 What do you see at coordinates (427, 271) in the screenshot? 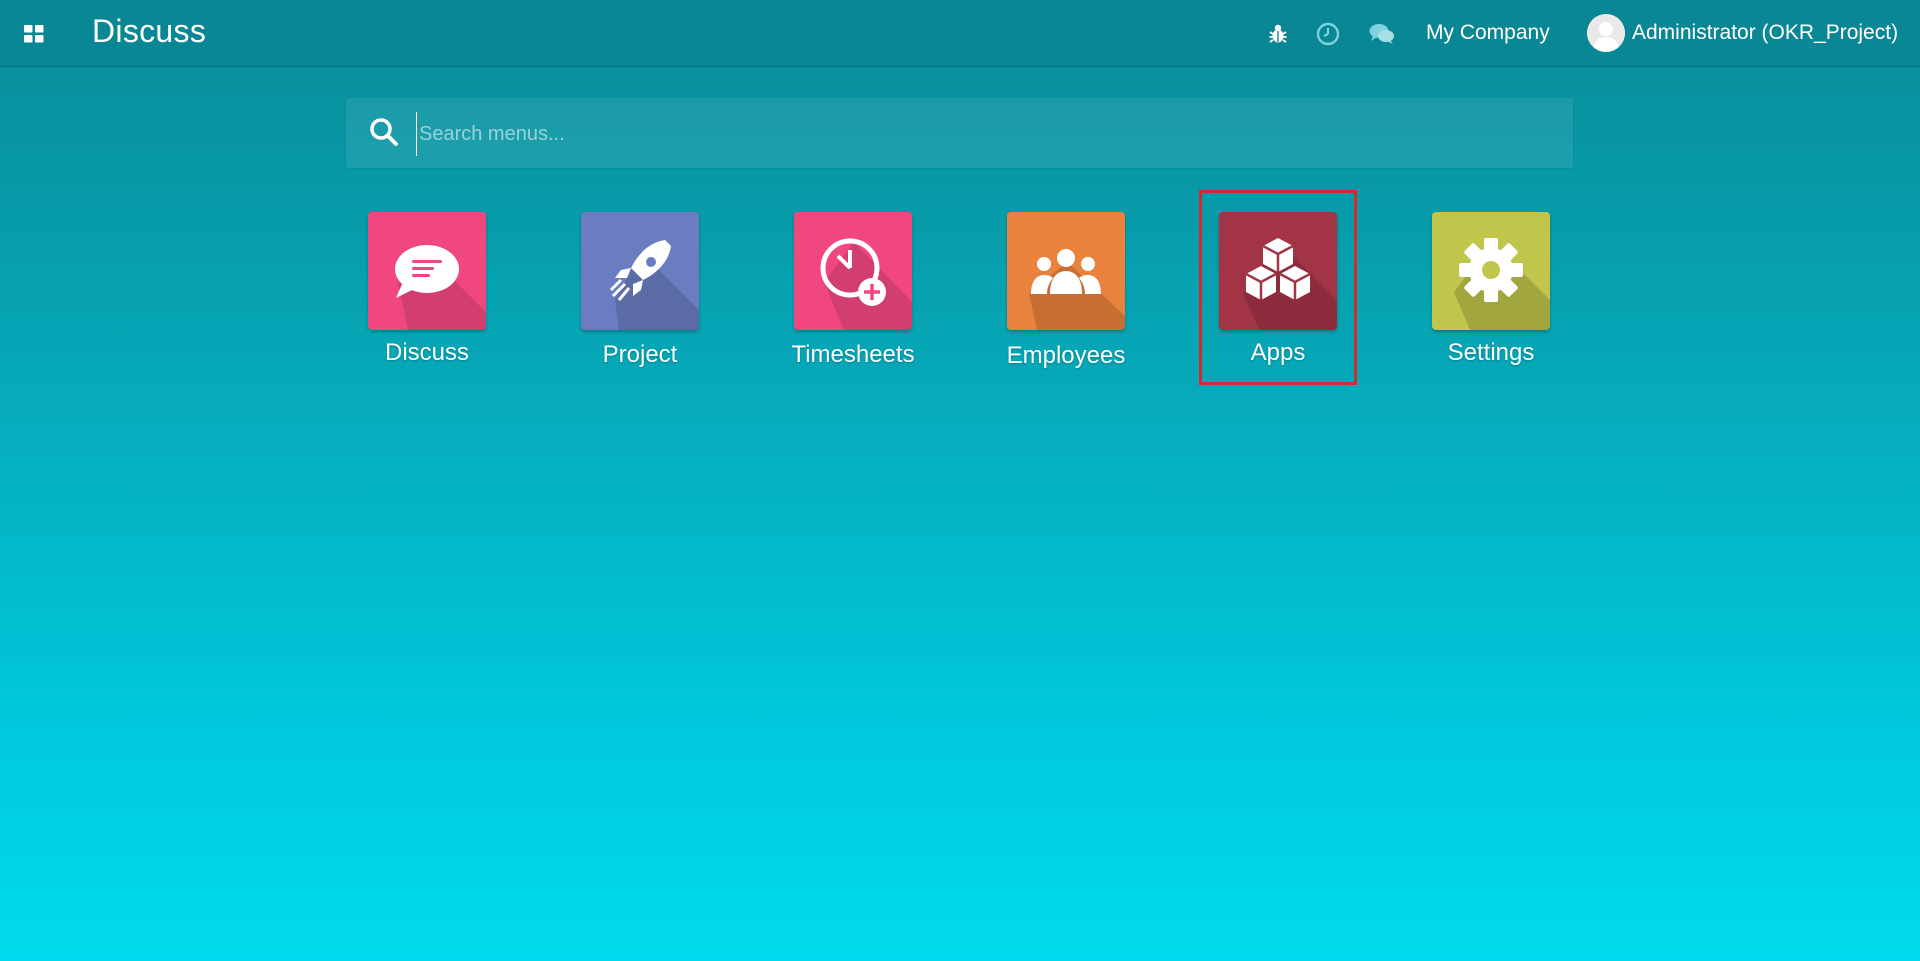
I see `chat-bubble-icon` at bounding box center [427, 271].